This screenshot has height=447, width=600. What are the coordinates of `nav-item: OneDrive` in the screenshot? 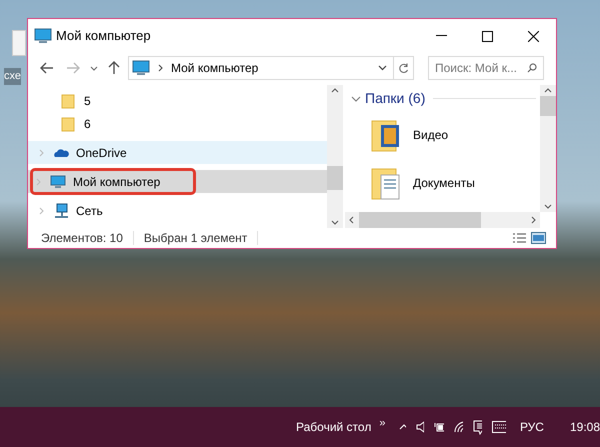 It's located at (177, 152).